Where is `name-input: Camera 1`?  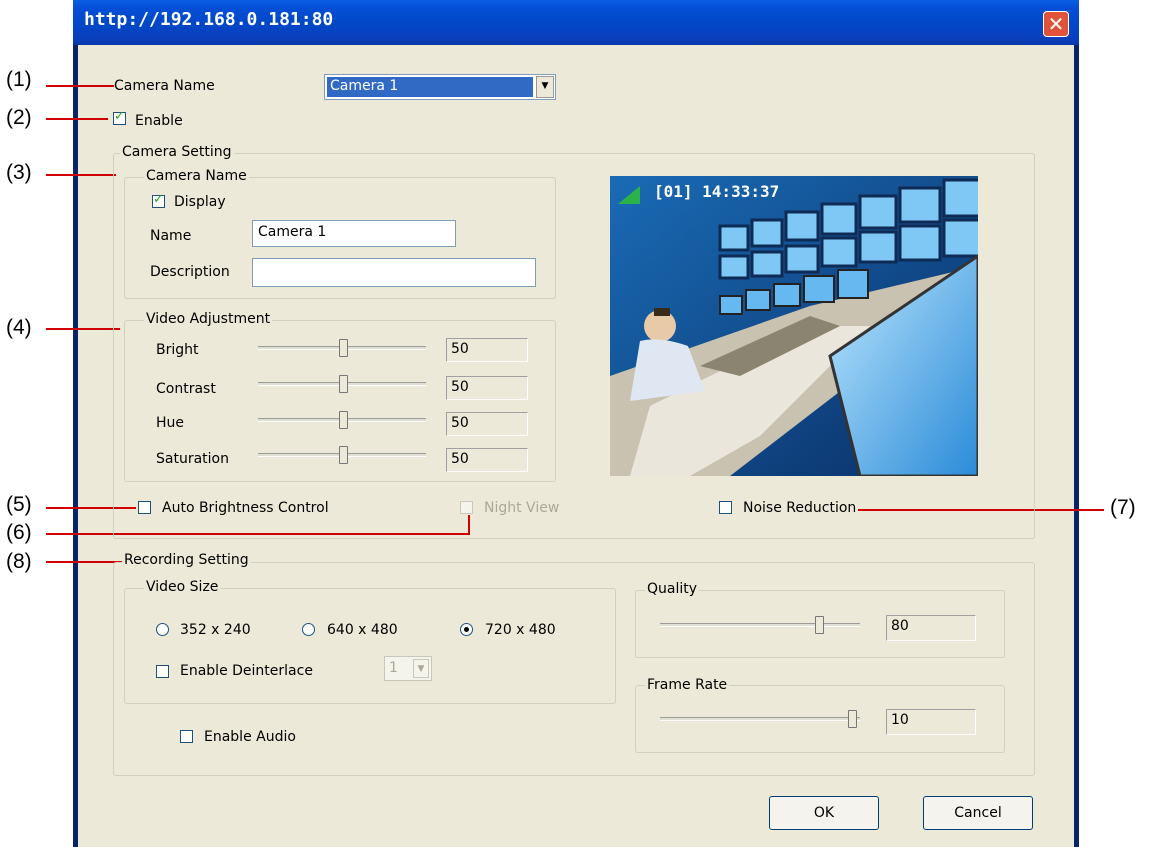 name-input: Camera 1 is located at coordinates (354, 233).